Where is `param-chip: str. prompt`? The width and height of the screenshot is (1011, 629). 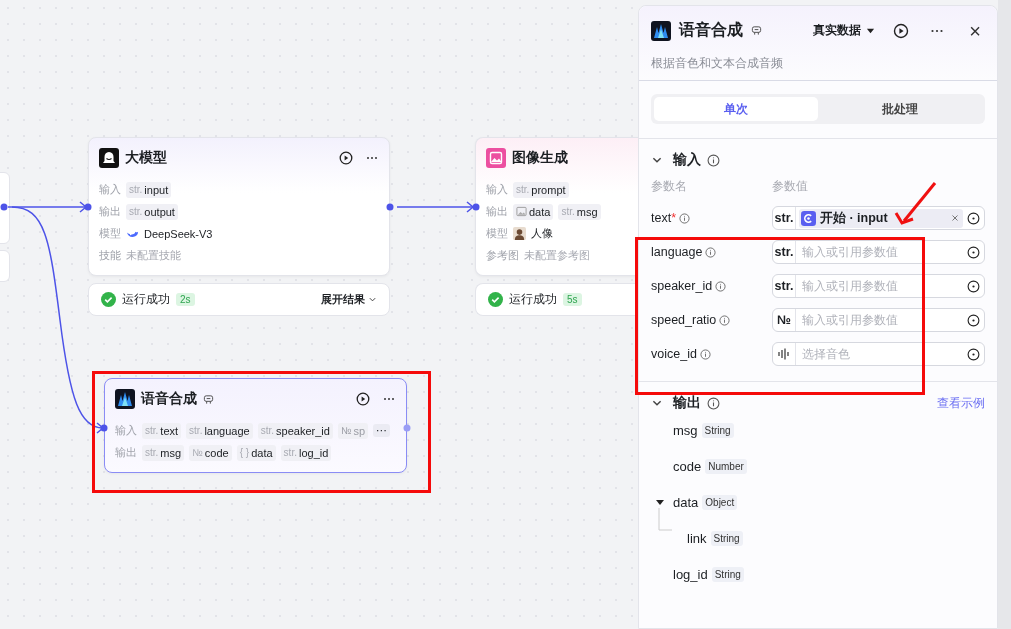 param-chip: str. prompt is located at coordinates (541, 189).